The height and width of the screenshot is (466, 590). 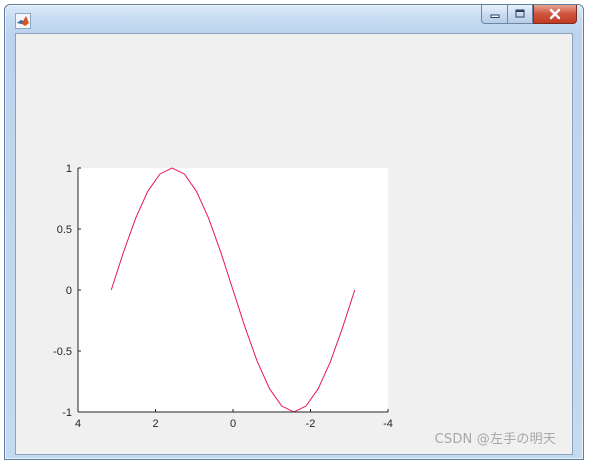 What do you see at coordinates (78, 424) in the screenshot?
I see `x-tick-label: 4` at bounding box center [78, 424].